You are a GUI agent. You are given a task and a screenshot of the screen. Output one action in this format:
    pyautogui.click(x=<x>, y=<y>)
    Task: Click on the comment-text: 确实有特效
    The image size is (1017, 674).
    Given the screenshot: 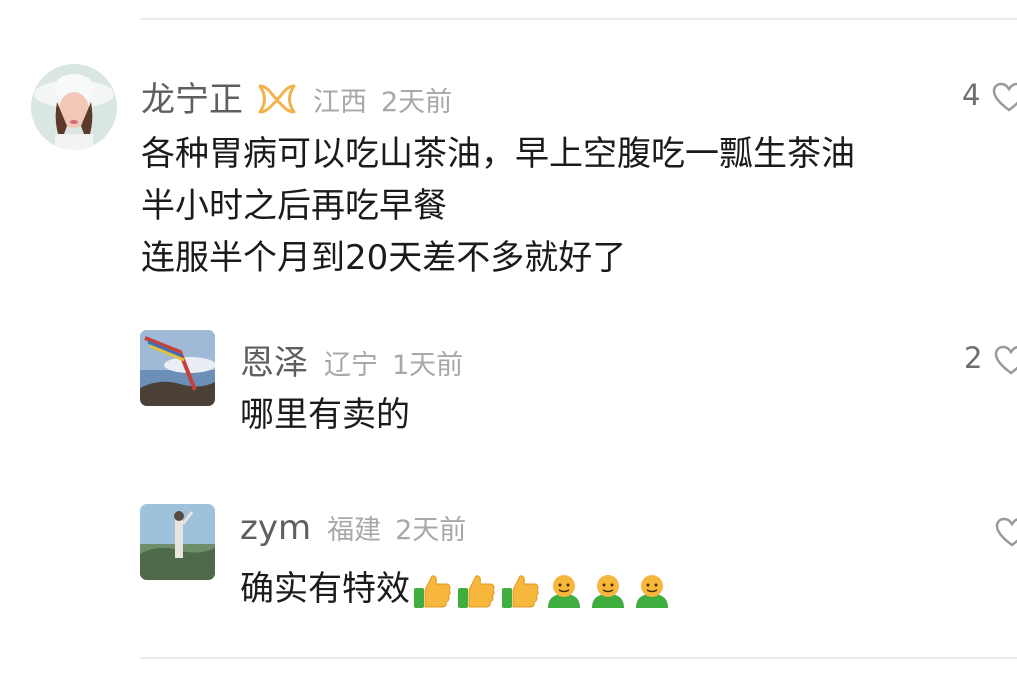 What is the action you would take?
    pyautogui.click(x=456, y=589)
    